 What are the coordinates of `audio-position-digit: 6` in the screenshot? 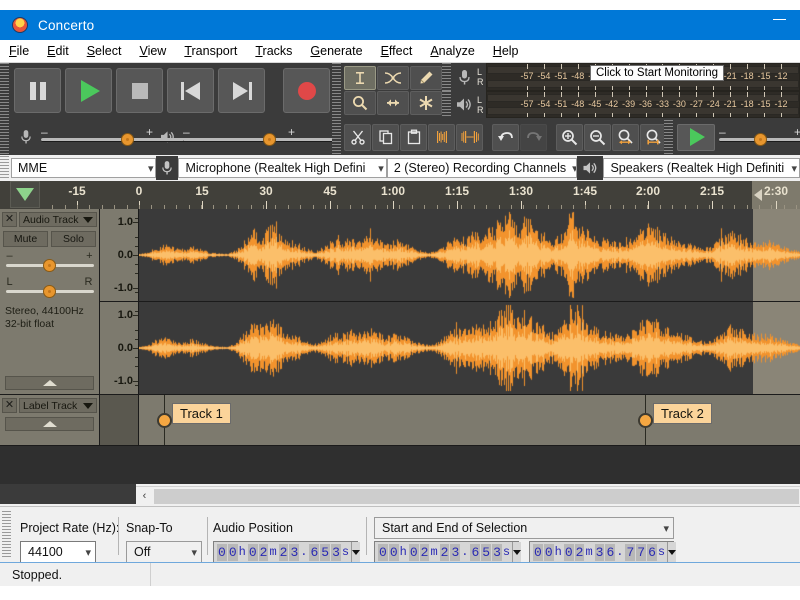 It's located at (314, 552).